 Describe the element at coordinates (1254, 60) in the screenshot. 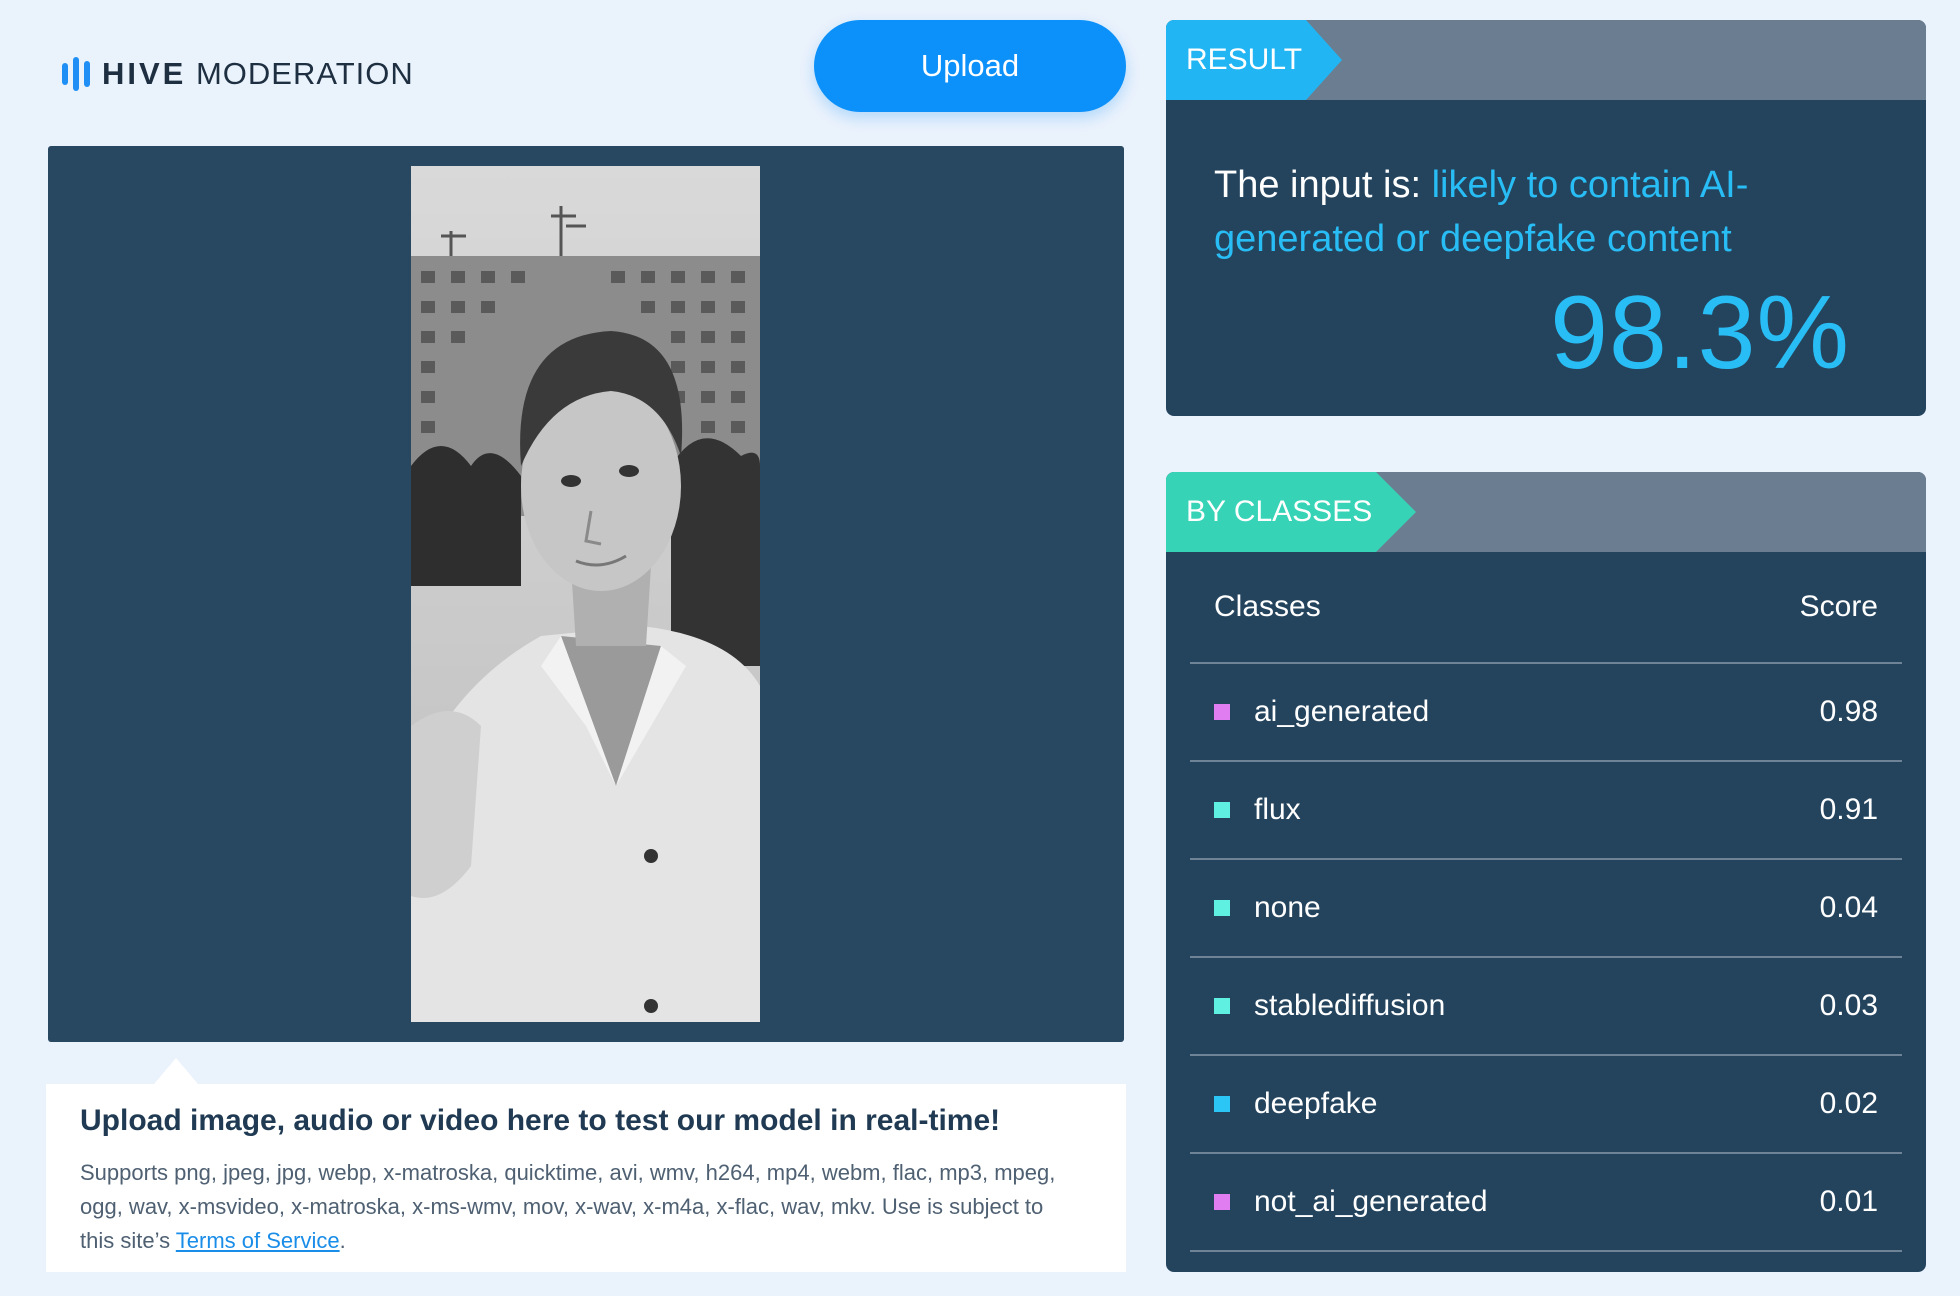

I see `result-tag: RESULT` at that location.